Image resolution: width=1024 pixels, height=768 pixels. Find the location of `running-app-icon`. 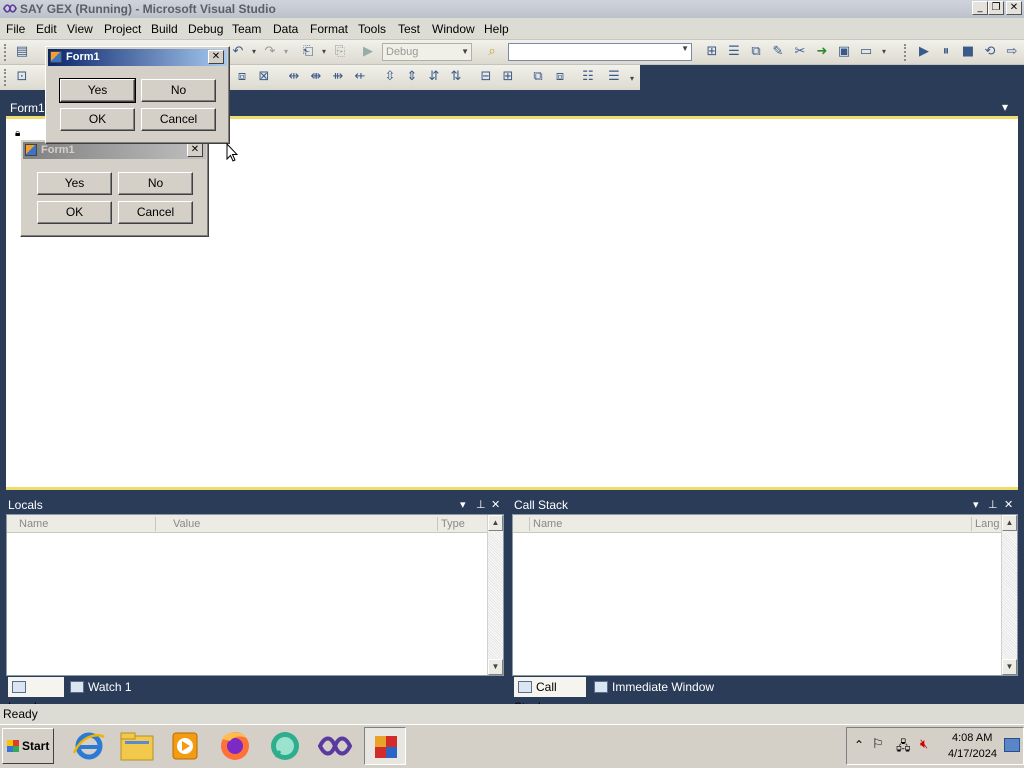

running-app-icon is located at coordinates (385, 746).